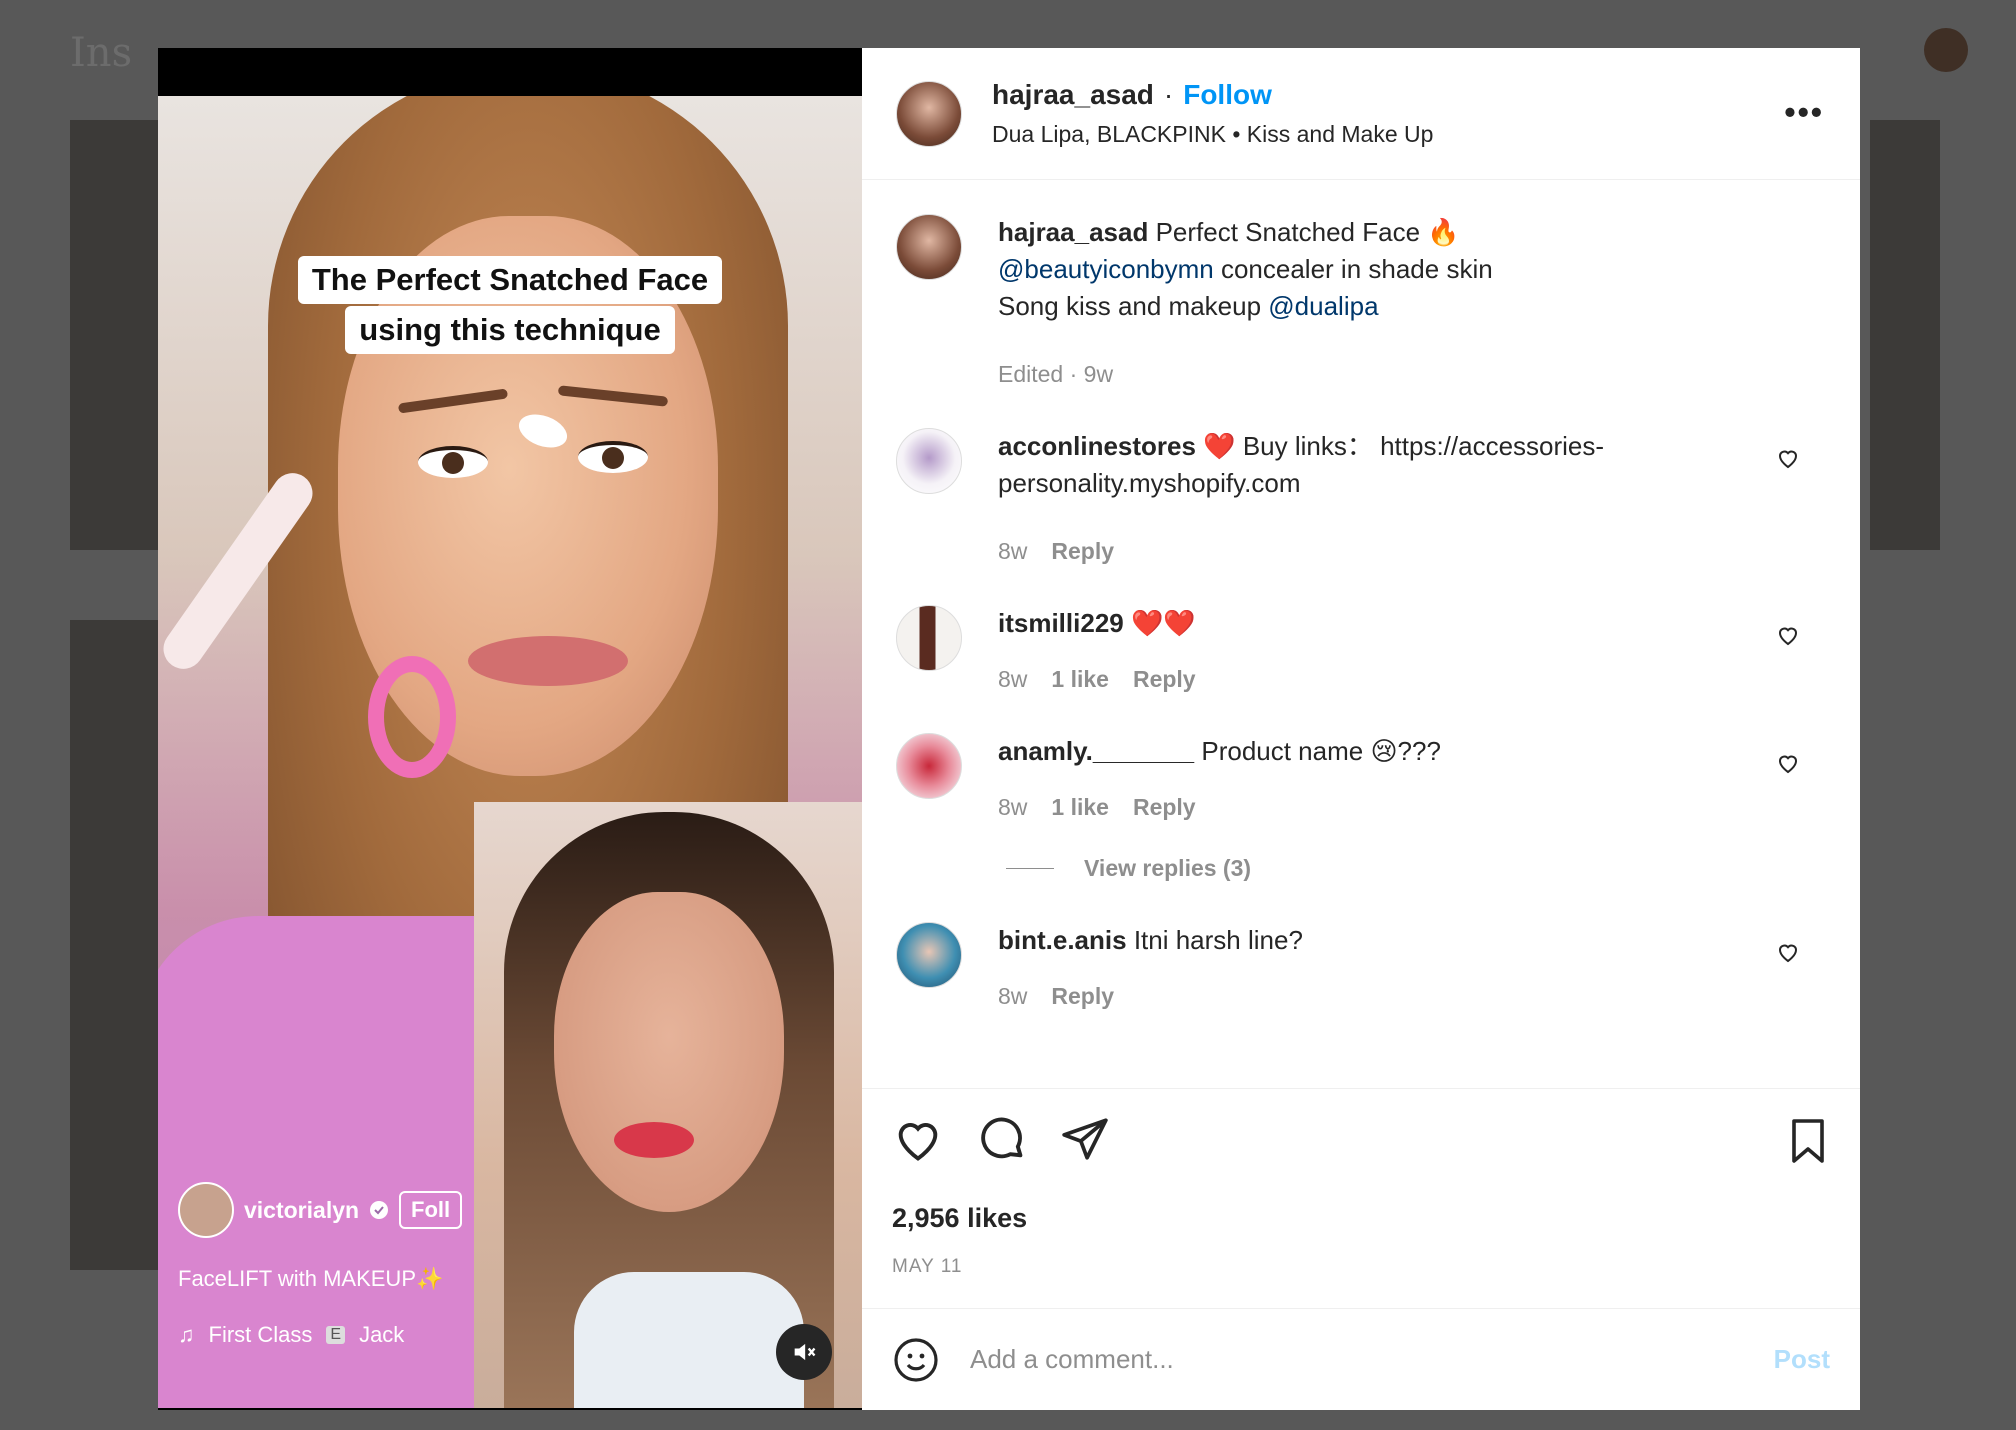 This screenshot has height=1430, width=2016. Describe the element at coordinates (1061, 623) in the screenshot. I see `commenter-username: itsmilli229` at that location.